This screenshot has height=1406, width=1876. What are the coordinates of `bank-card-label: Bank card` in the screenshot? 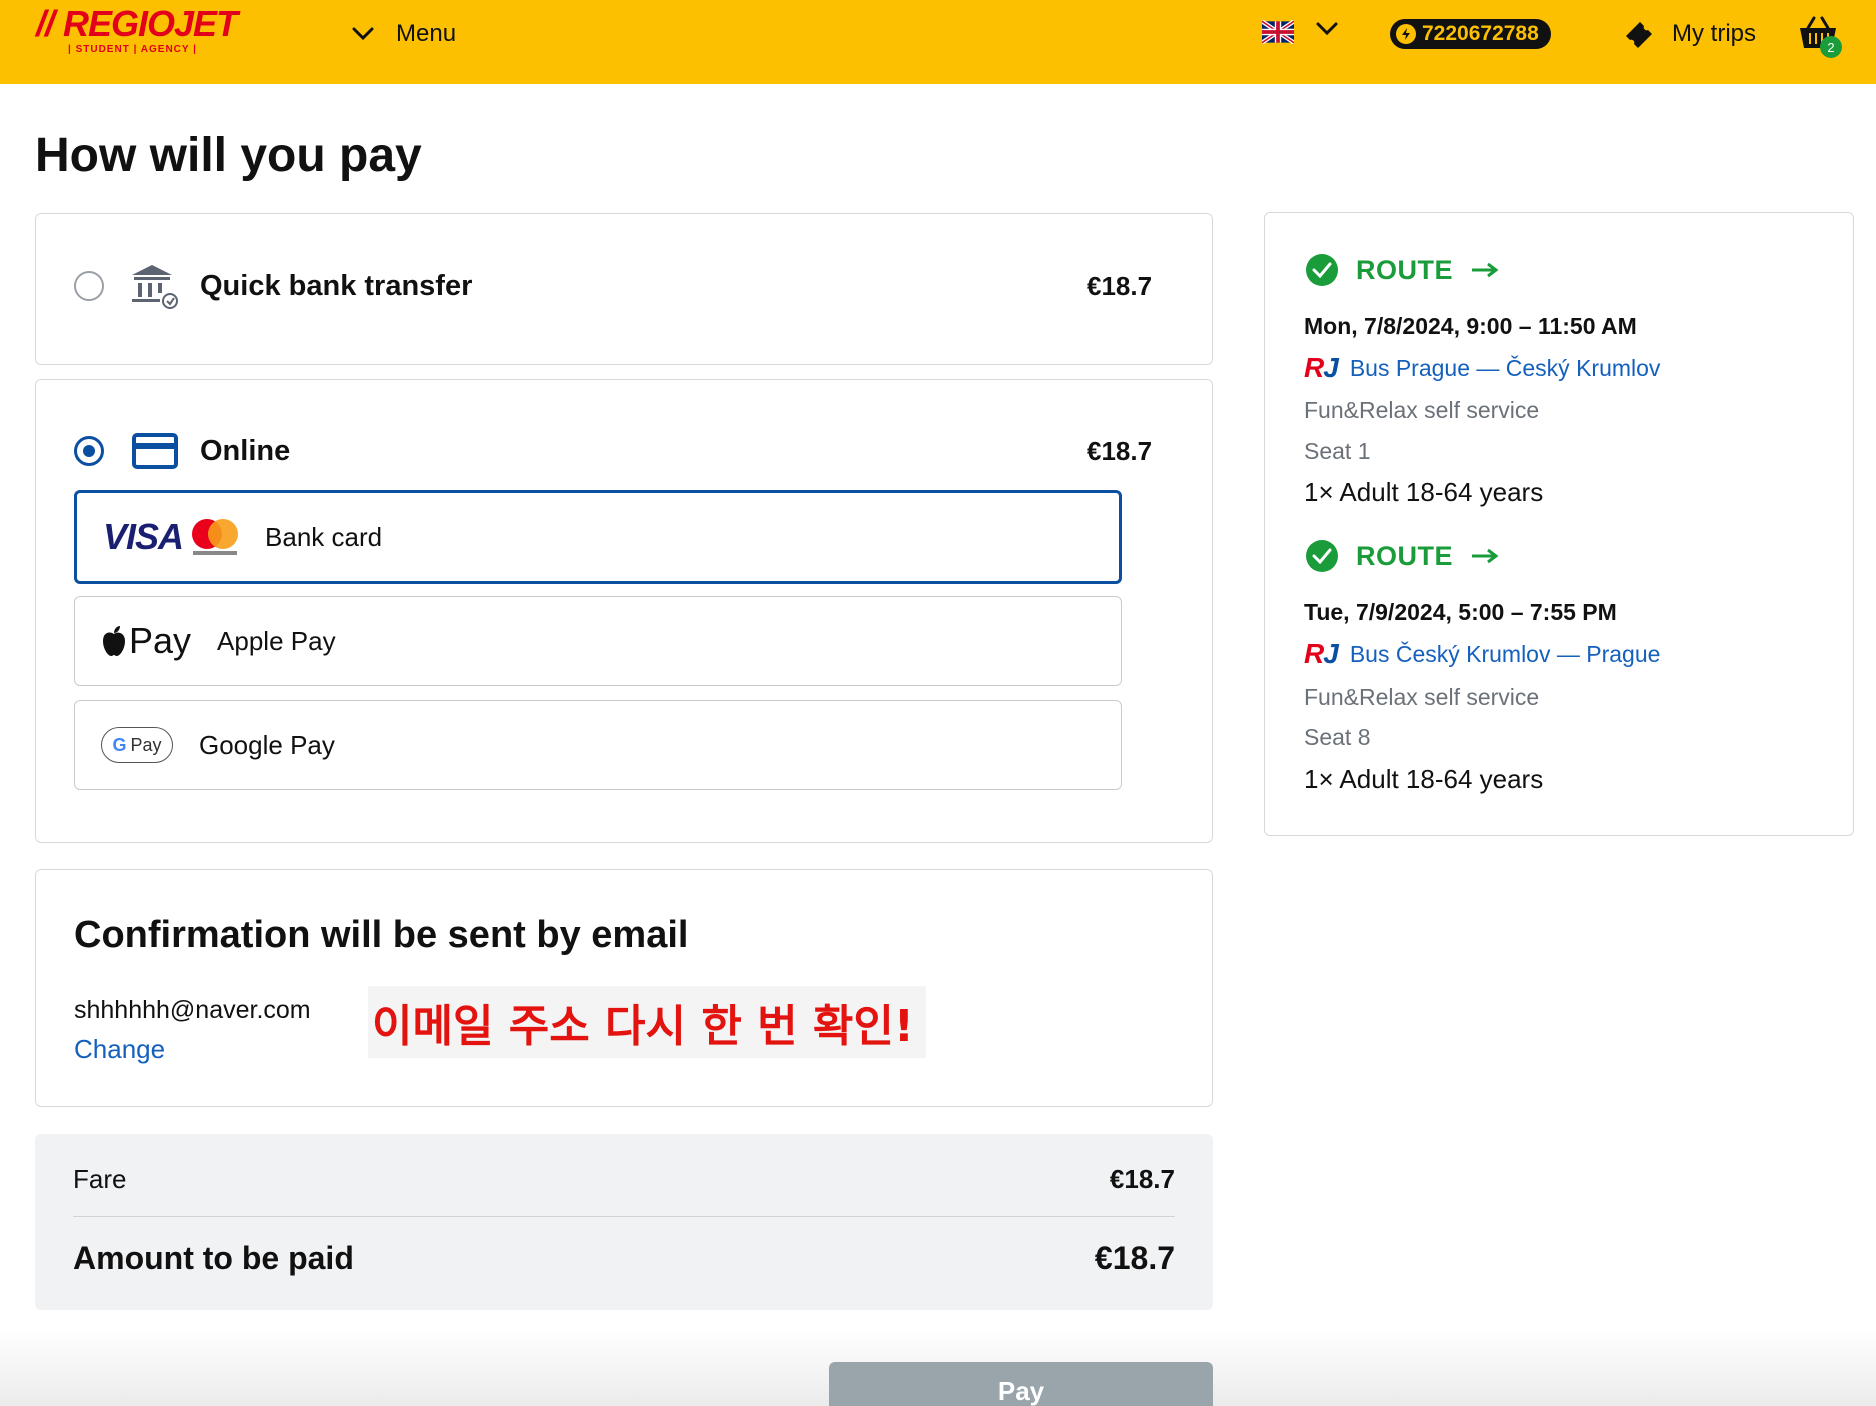 It's located at (324, 536).